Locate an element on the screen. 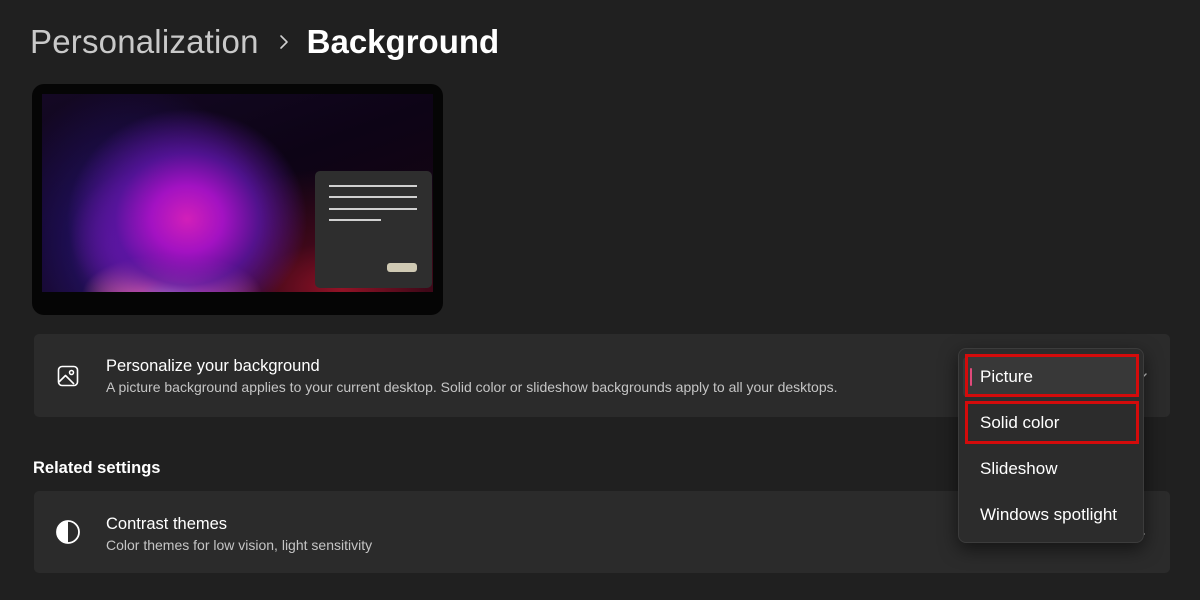 This screenshot has height=600, width=1200. dropdown-option-solid-color: Solid color is located at coordinates (1051, 423).